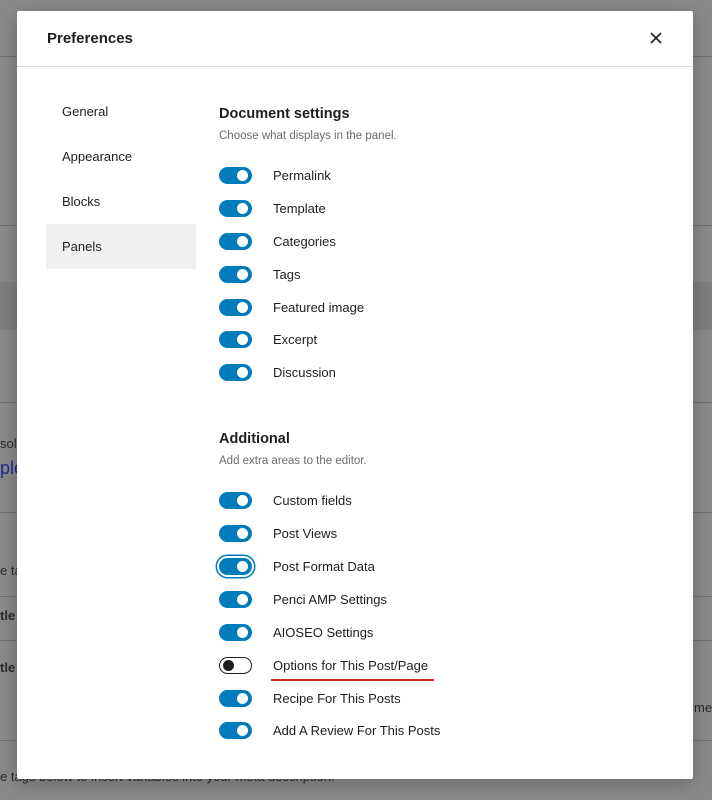 The image size is (712, 800). Describe the element at coordinates (235, 373) in the screenshot. I see `toggle-discussion` at that location.